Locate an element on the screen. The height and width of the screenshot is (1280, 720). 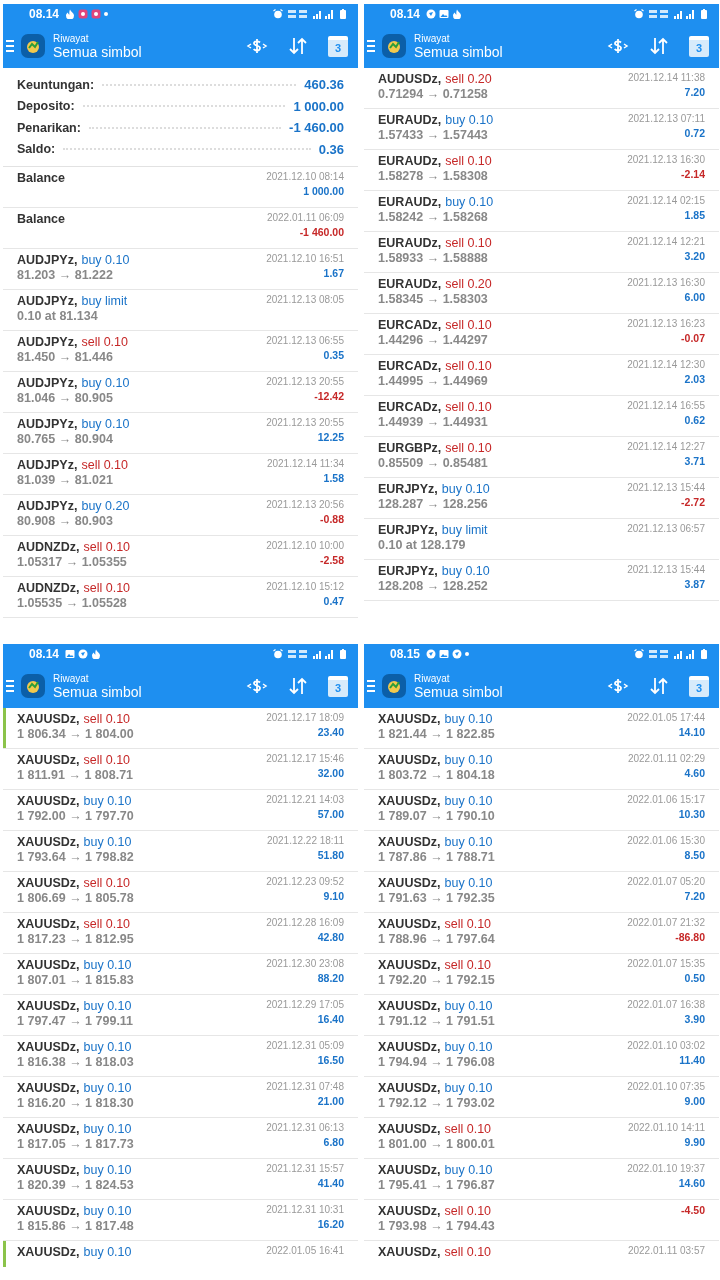
profit-value: 6.80 is located at coordinates (333, 1142).